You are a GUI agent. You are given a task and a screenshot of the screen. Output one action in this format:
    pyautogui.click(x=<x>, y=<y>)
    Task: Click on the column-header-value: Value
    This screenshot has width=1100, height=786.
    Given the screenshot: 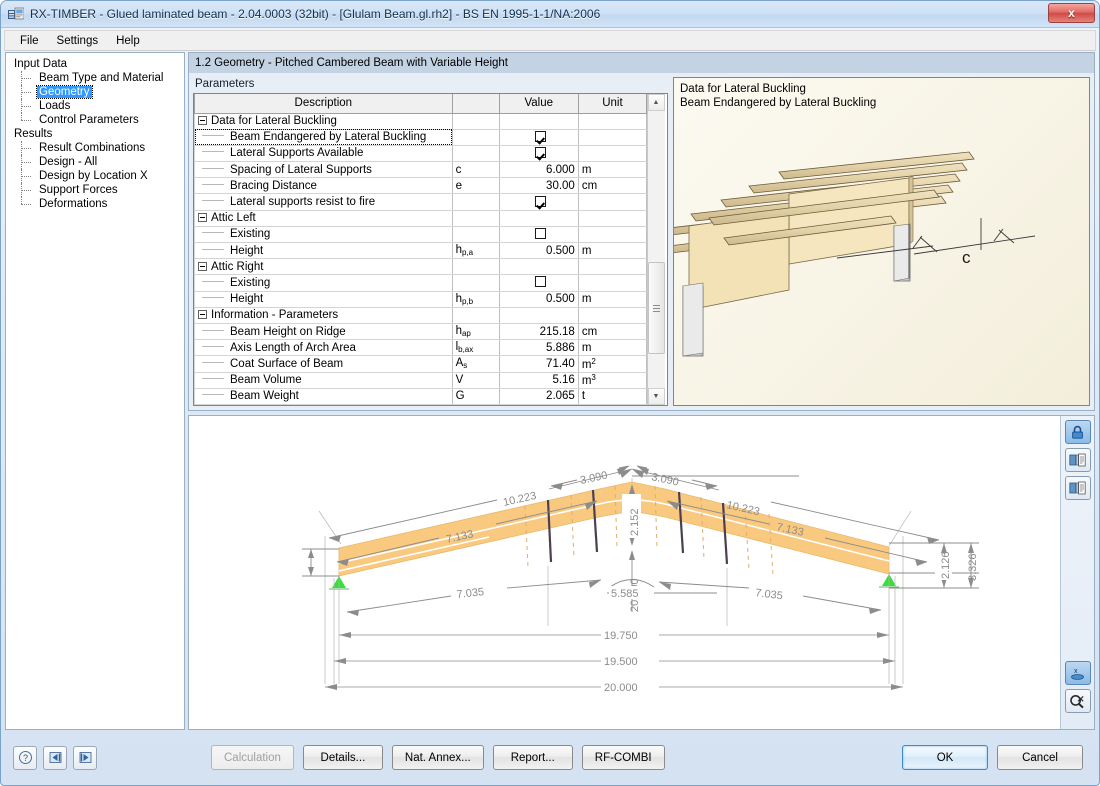 What is the action you would take?
    pyautogui.click(x=538, y=104)
    